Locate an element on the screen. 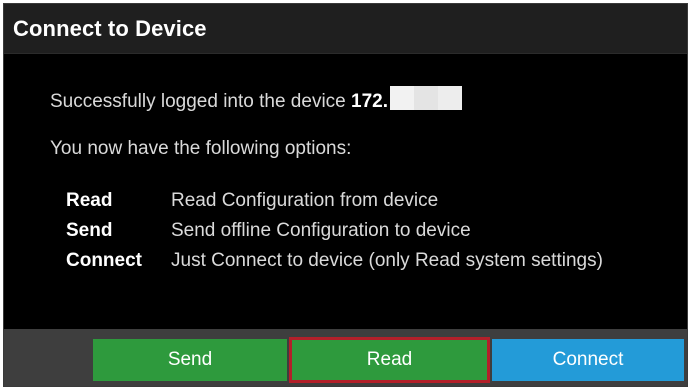 Image resolution: width=691 pixels, height=390 pixels. send-button: Send is located at coordinates (190, 360).